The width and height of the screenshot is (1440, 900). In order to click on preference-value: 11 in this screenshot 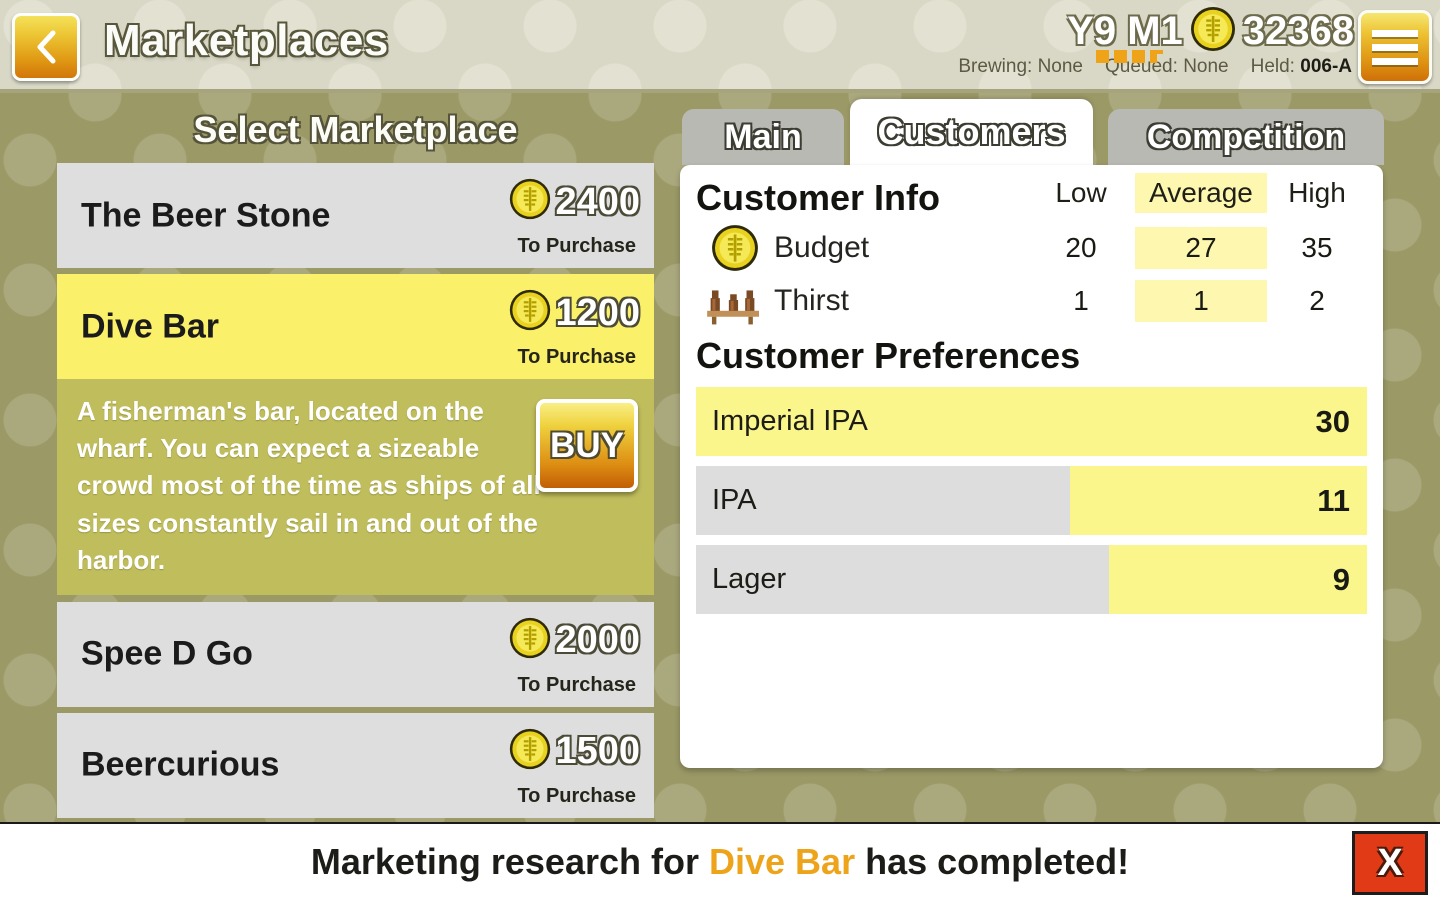, I will do `click(1333, 500)`.